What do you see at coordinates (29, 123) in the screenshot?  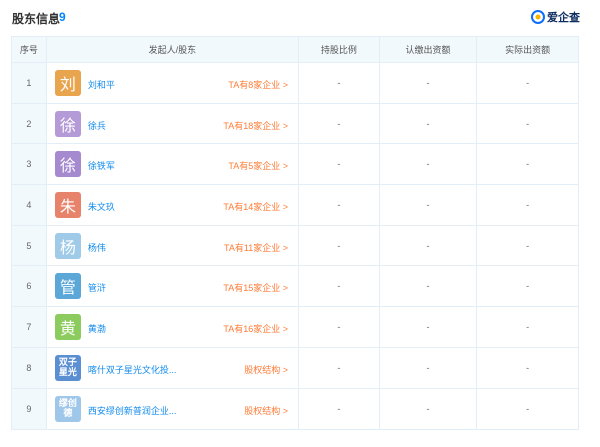 I see `row-index: 2` at bounding box center [29, 123].